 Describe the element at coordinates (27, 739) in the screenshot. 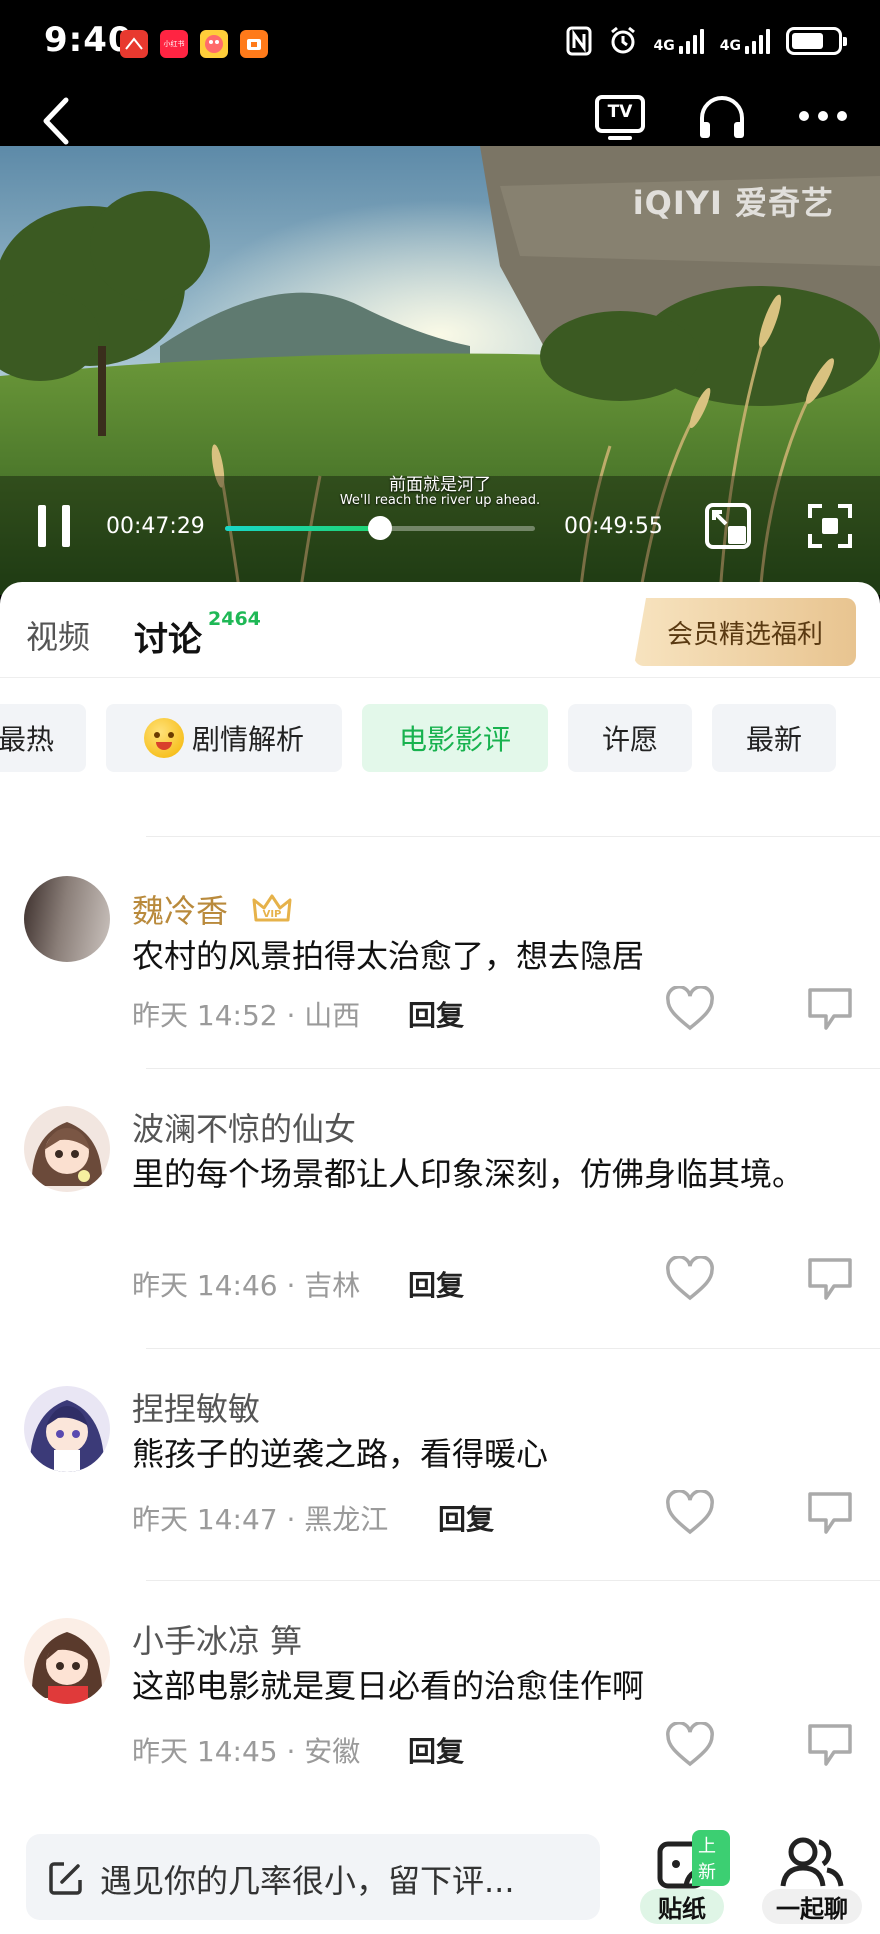

I see `chip-label: 最热` at that location.